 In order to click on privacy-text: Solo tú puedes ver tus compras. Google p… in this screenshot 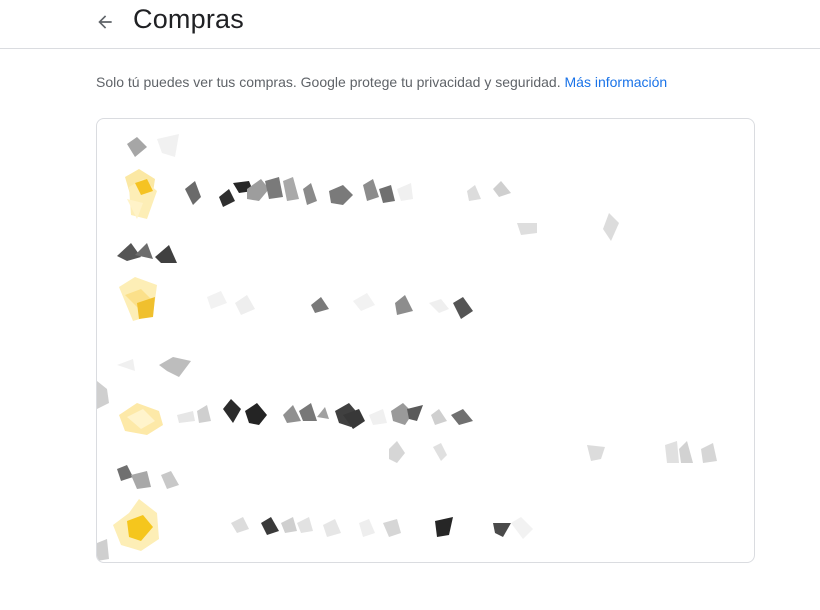, I will do `click(328, 82)`.